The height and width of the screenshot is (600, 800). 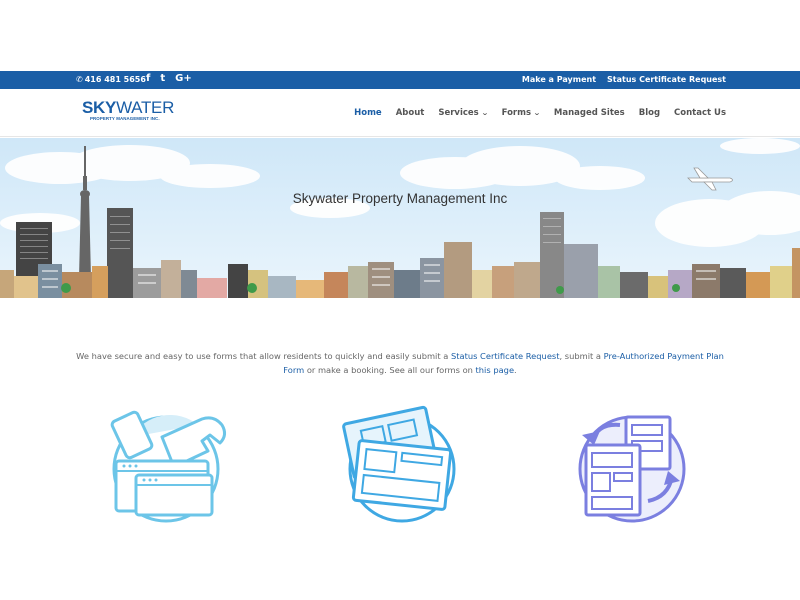 I want to click on logo-water-text: WATER, so click(x=145, y=107).